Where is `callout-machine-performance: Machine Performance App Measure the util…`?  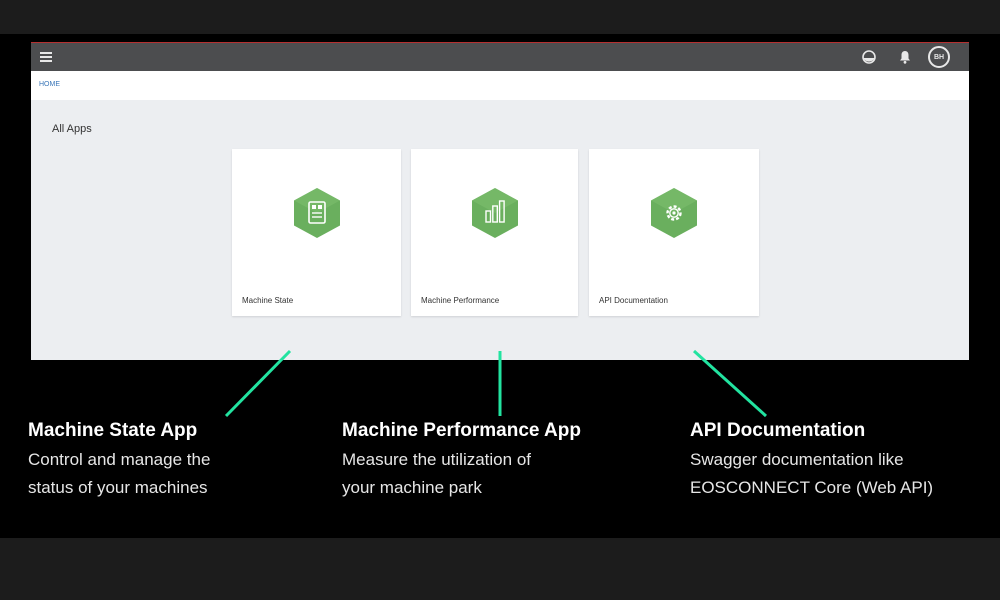
callout-machine-performance: Machine Performance App Measure the util… is located at coordinates (461, 461).